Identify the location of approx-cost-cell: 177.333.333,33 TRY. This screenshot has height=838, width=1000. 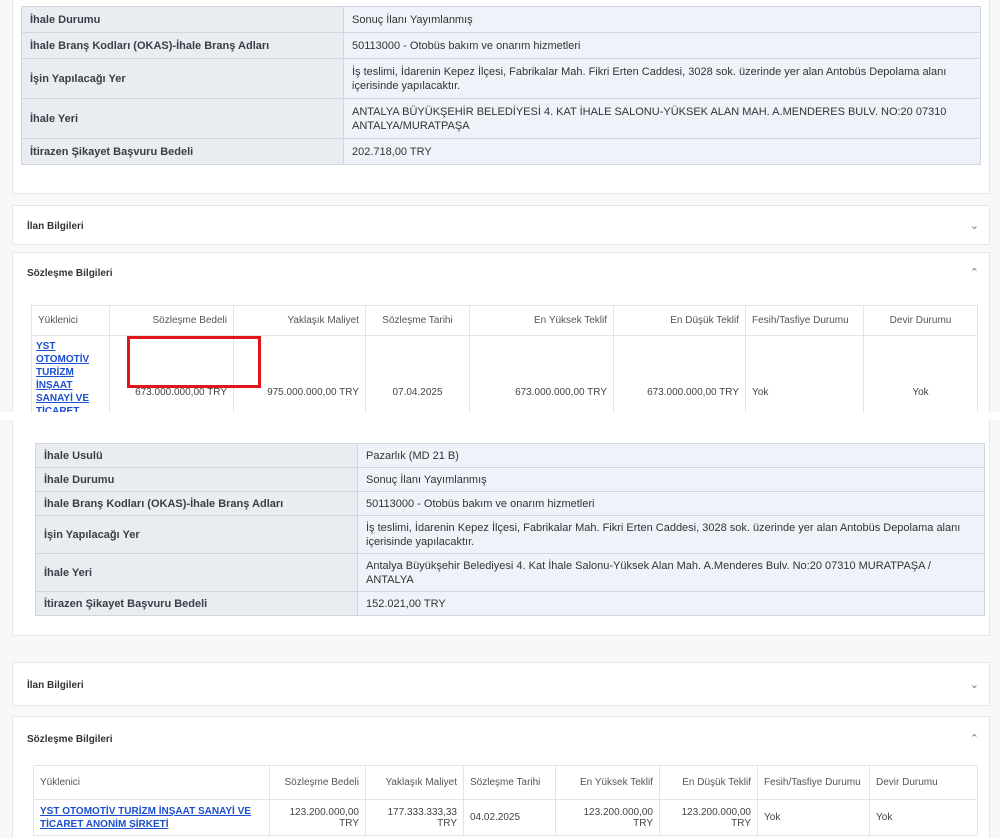
(414, 817).